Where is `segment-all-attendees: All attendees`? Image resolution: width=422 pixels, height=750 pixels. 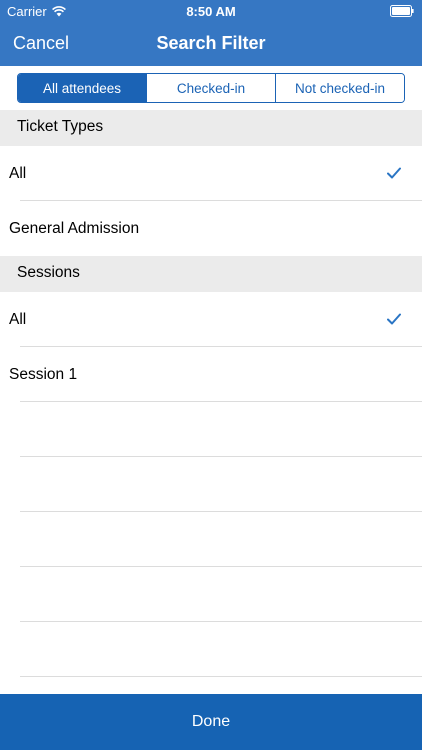 segment-all-attendees: All attendees is located at coordinates (82, 88).